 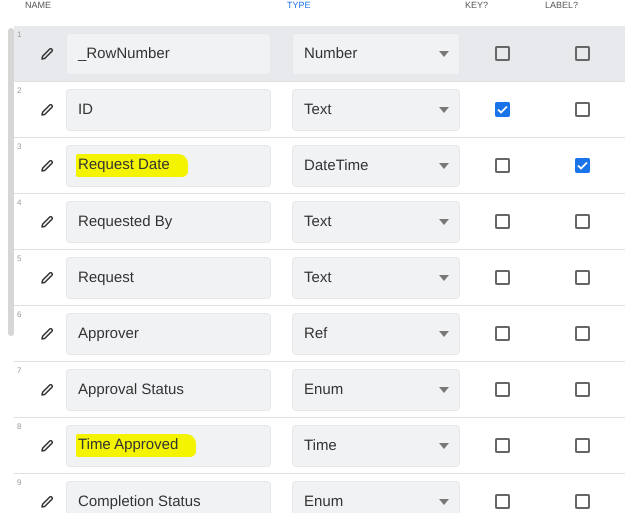 I want to click on name-field: Request Date, so click(x=168, y=165).